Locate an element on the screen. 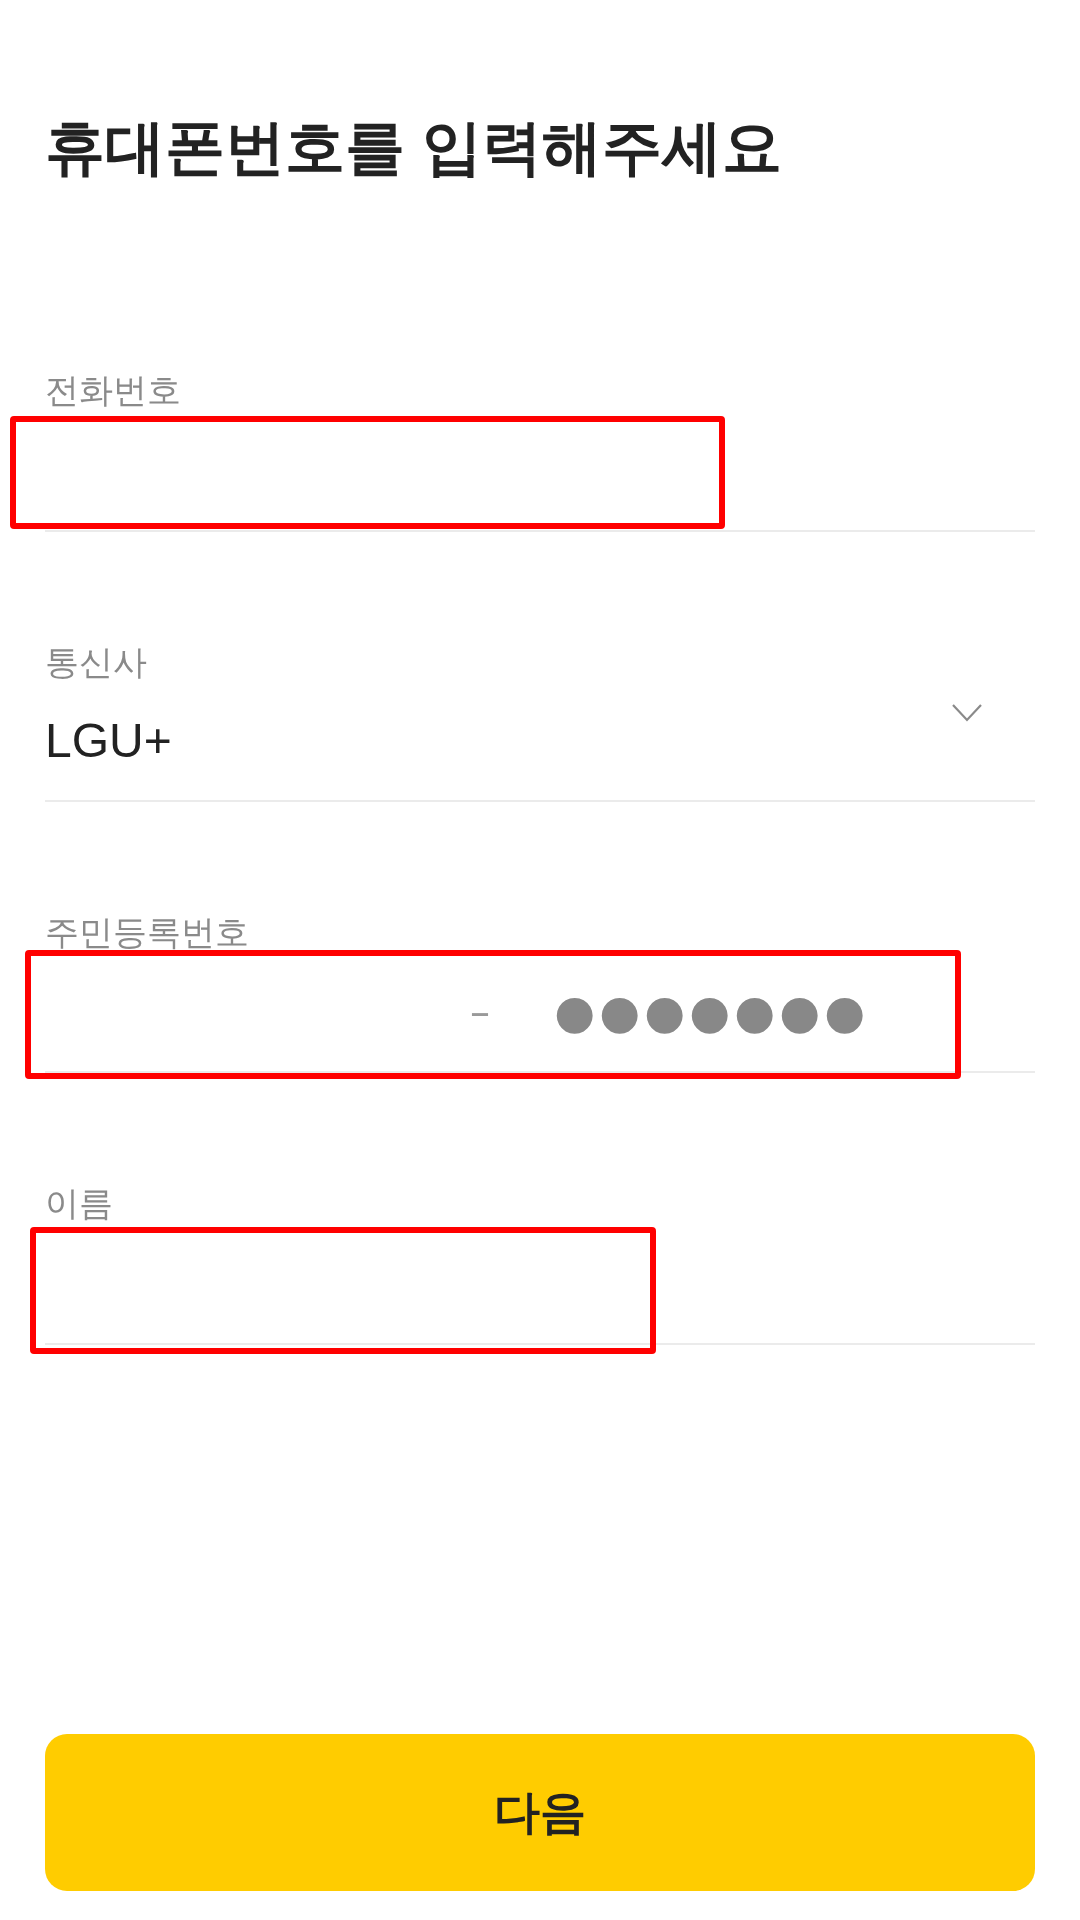  next-button: 다음 is located at coordinates (540, 1812).